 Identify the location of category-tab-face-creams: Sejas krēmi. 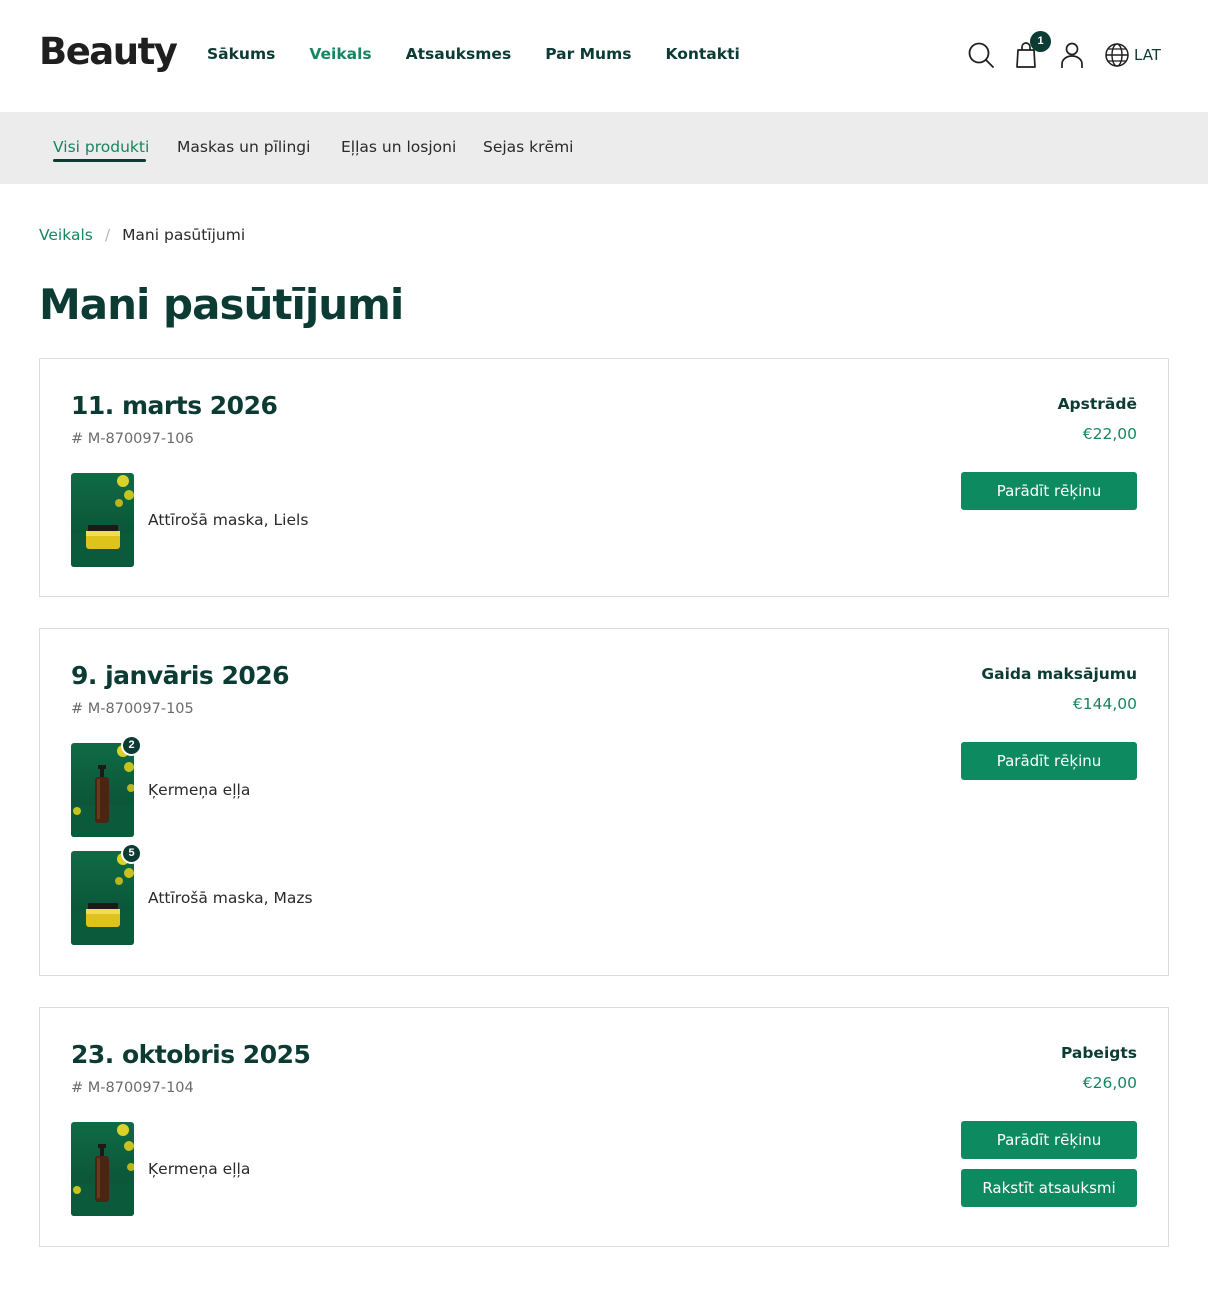
(528, 147).